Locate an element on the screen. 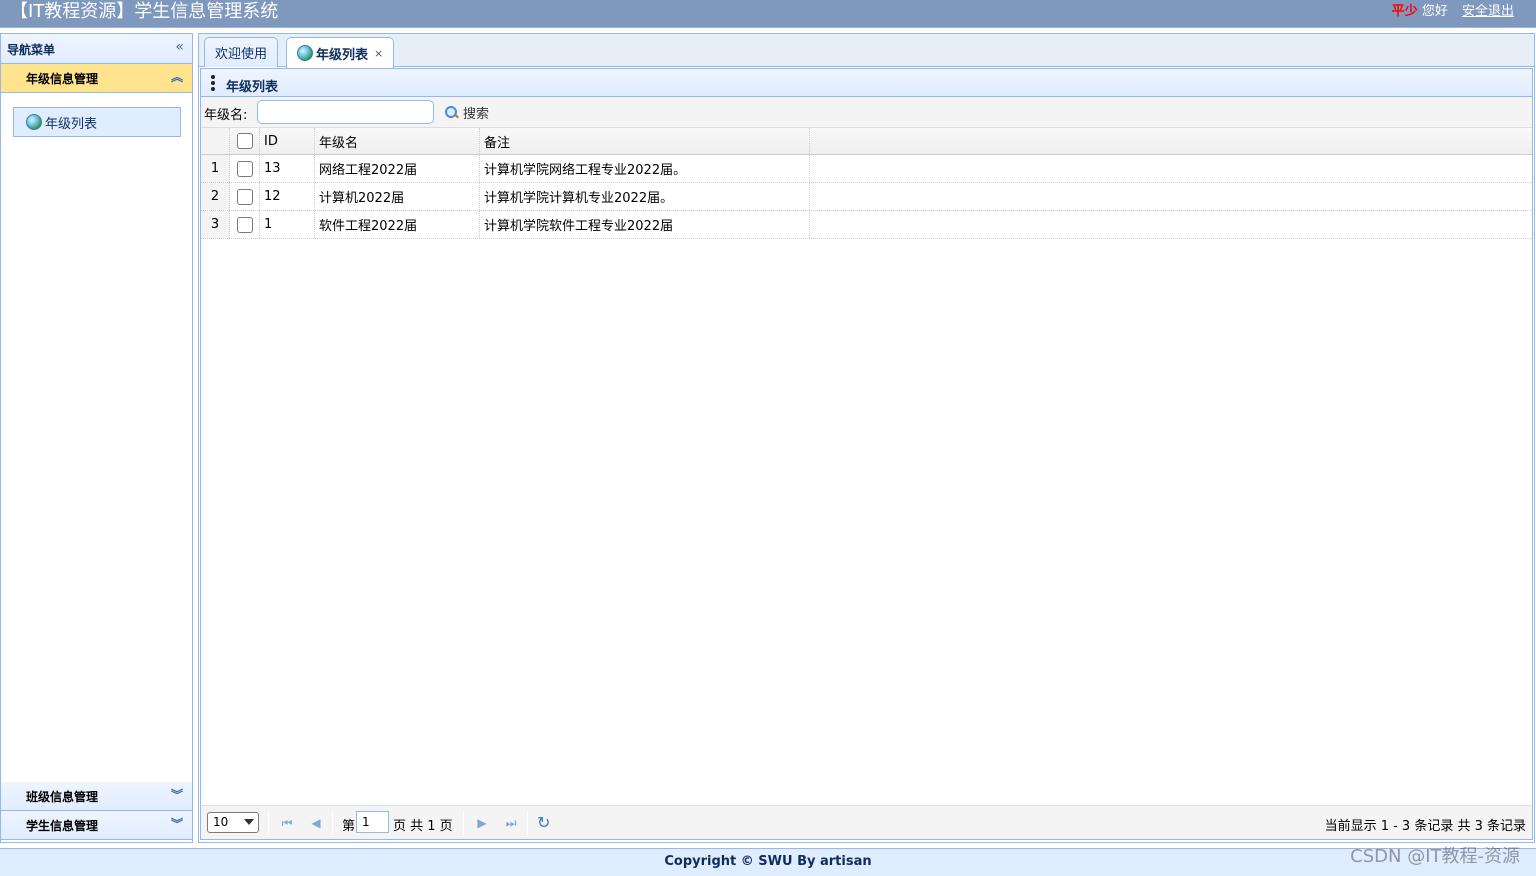 This screenshot has width=1536, height=876. tab-bar: 欢迎使用 年级列表 × is located at coordinates (866, 51).